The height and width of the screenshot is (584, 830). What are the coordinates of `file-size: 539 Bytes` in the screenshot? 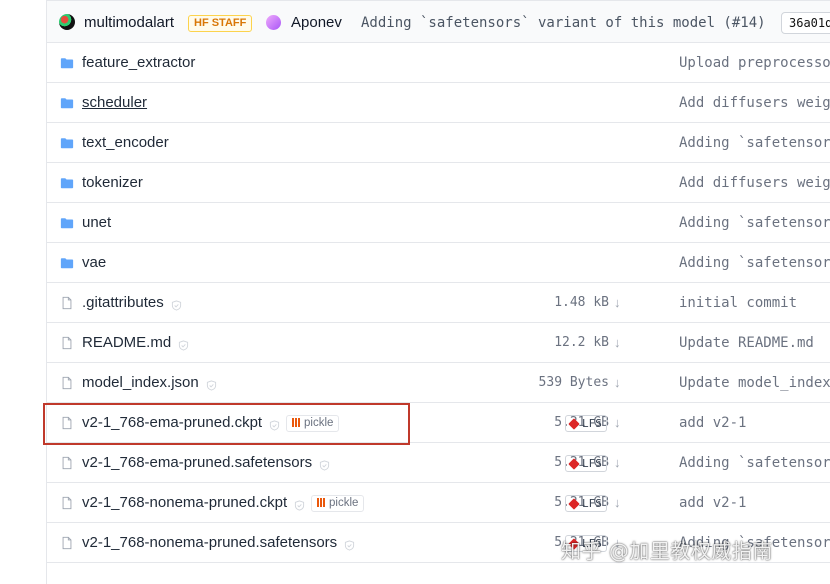 It's located at (573, 382).